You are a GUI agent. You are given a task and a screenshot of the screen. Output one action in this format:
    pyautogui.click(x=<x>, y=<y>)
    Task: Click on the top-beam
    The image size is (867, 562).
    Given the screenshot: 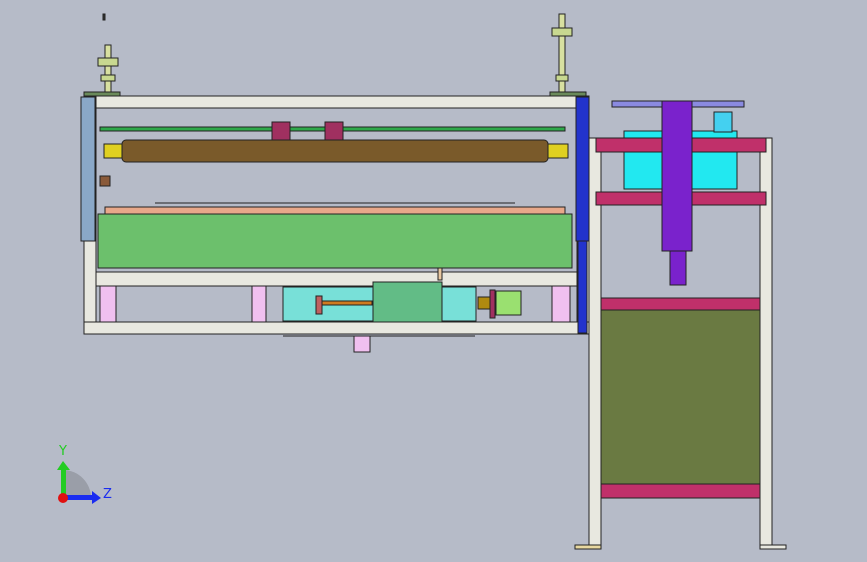 What is the action you would take?
    pyautogui.click(x=336, y=102)
    